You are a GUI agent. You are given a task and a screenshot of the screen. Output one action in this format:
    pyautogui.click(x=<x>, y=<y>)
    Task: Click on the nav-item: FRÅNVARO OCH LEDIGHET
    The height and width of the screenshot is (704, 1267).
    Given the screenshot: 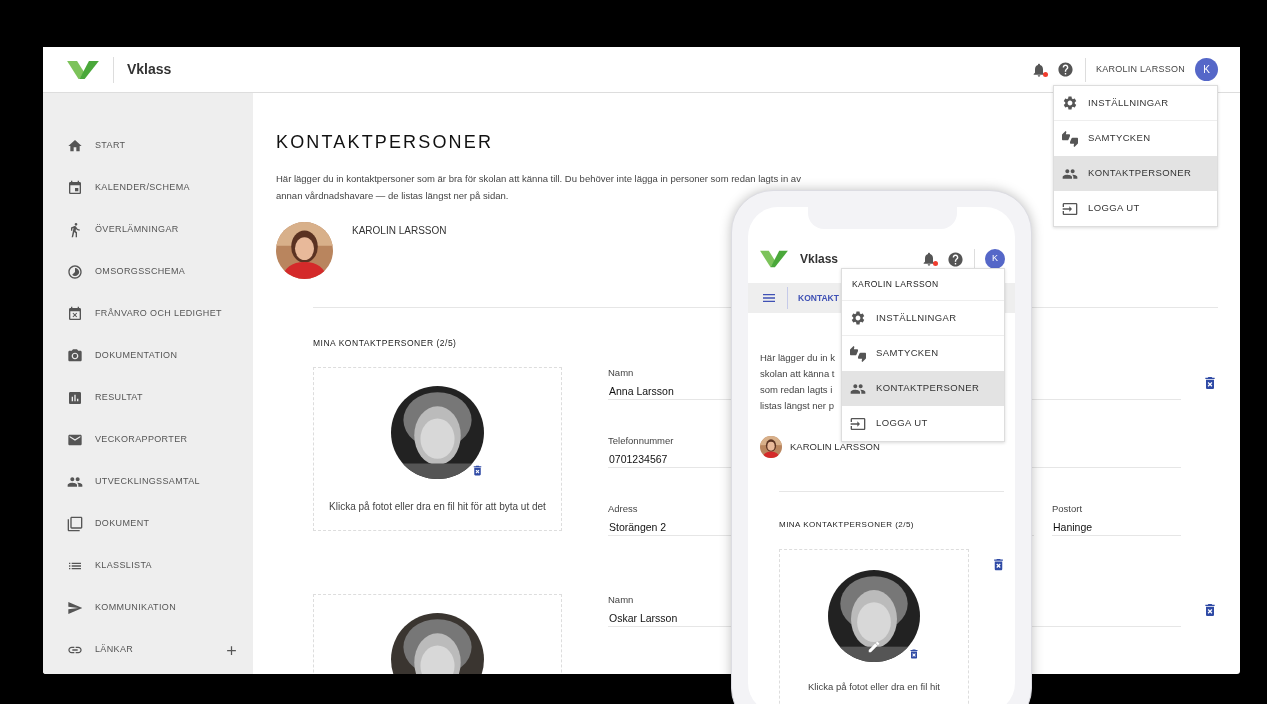 What is the action you would take?
    pyautogui.click(x=148, y=314)
    